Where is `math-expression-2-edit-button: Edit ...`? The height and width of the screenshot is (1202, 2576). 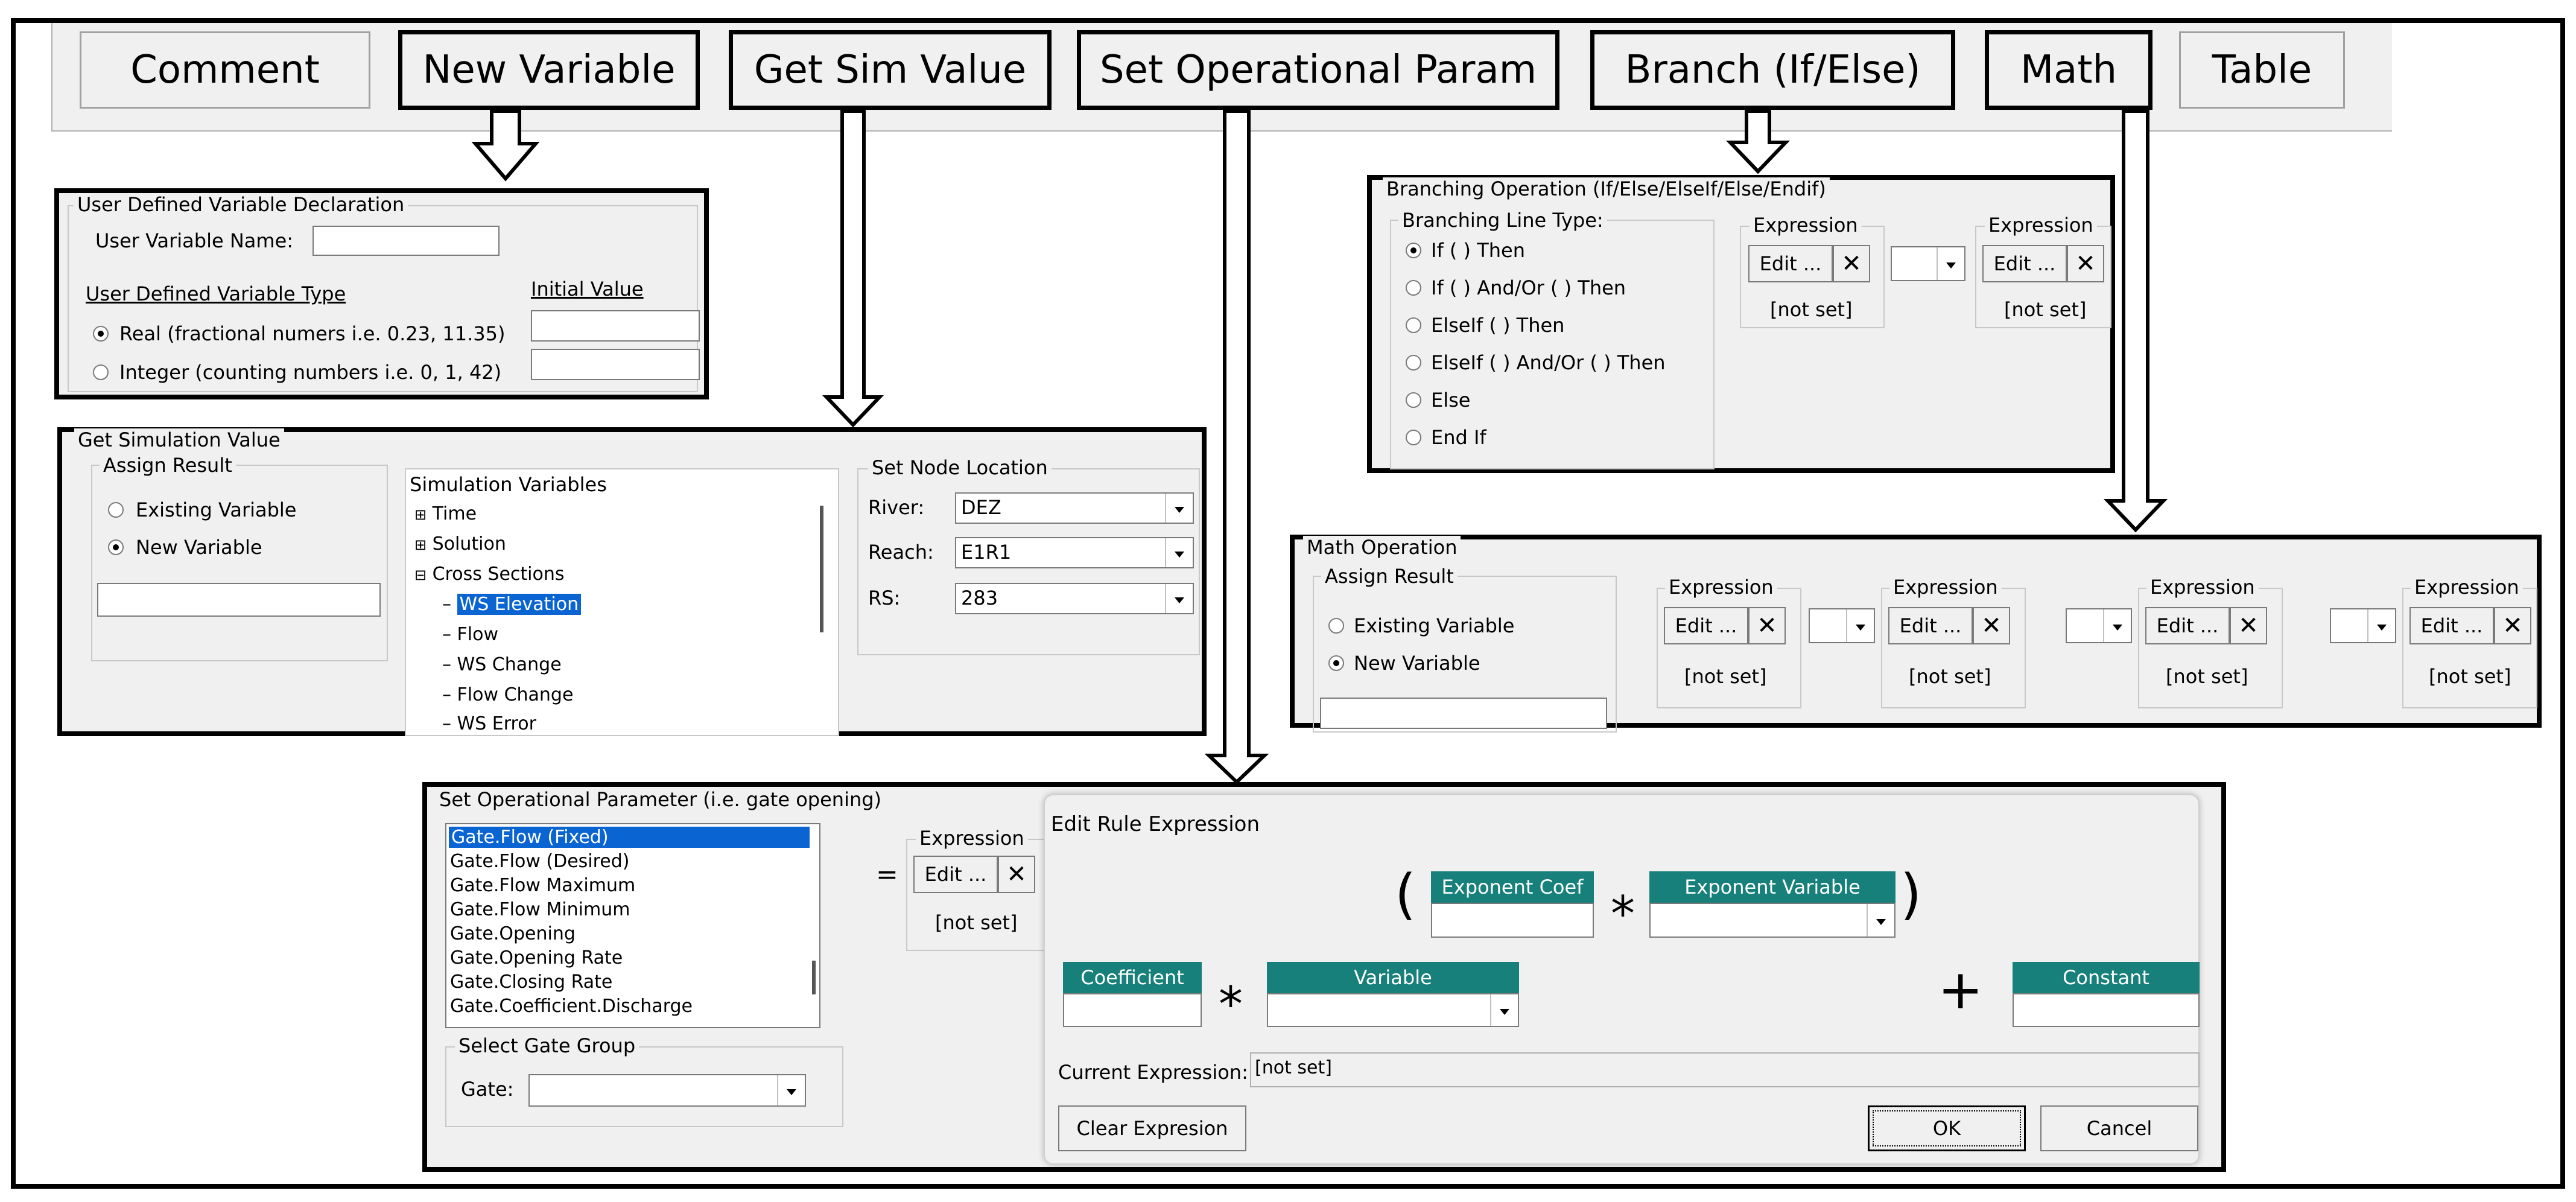
math-expression-2-edit-button: Edit ... is located at coordinates (1930, 625).